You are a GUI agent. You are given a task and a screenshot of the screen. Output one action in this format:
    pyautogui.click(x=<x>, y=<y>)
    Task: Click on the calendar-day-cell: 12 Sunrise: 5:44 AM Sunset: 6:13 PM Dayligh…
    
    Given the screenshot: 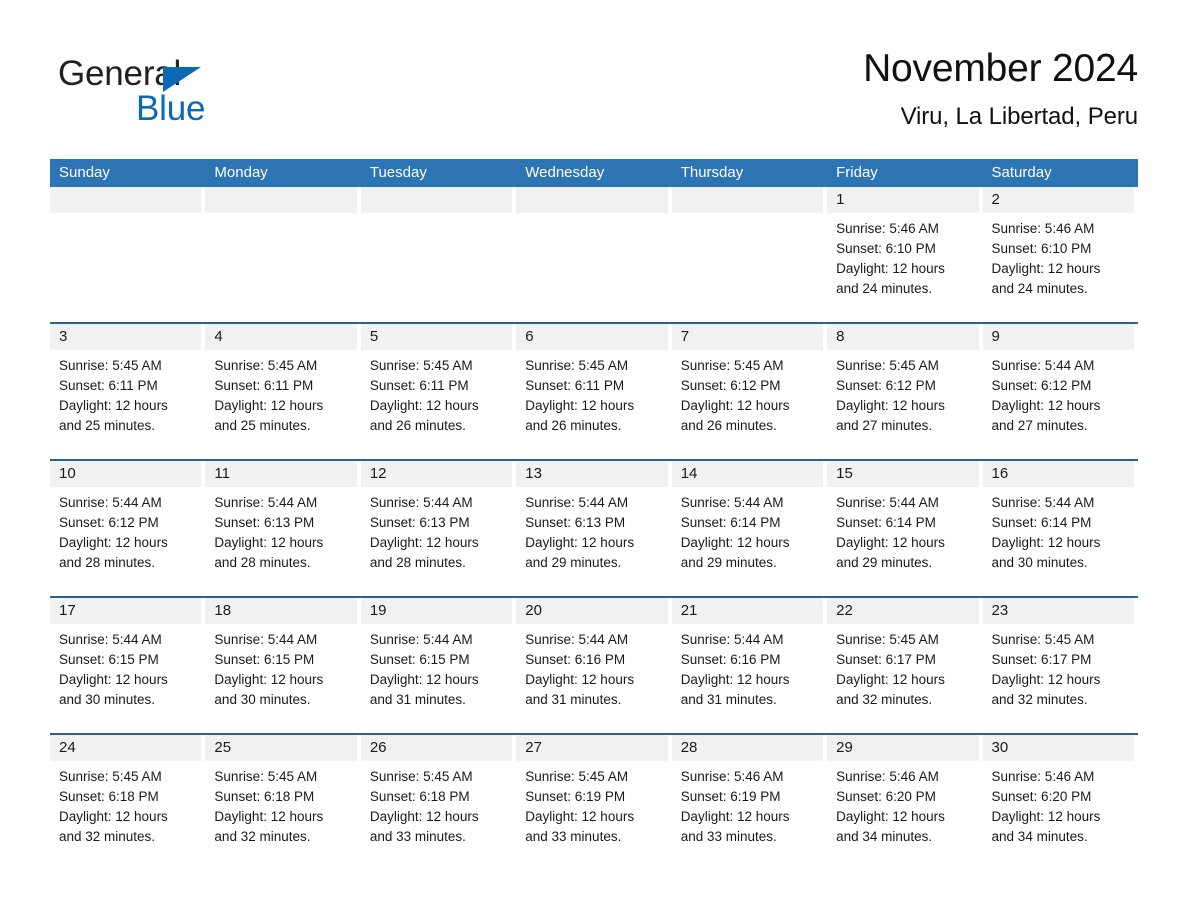 What is the action you would take?
    pyautogui.click(x=438, y=528)
    